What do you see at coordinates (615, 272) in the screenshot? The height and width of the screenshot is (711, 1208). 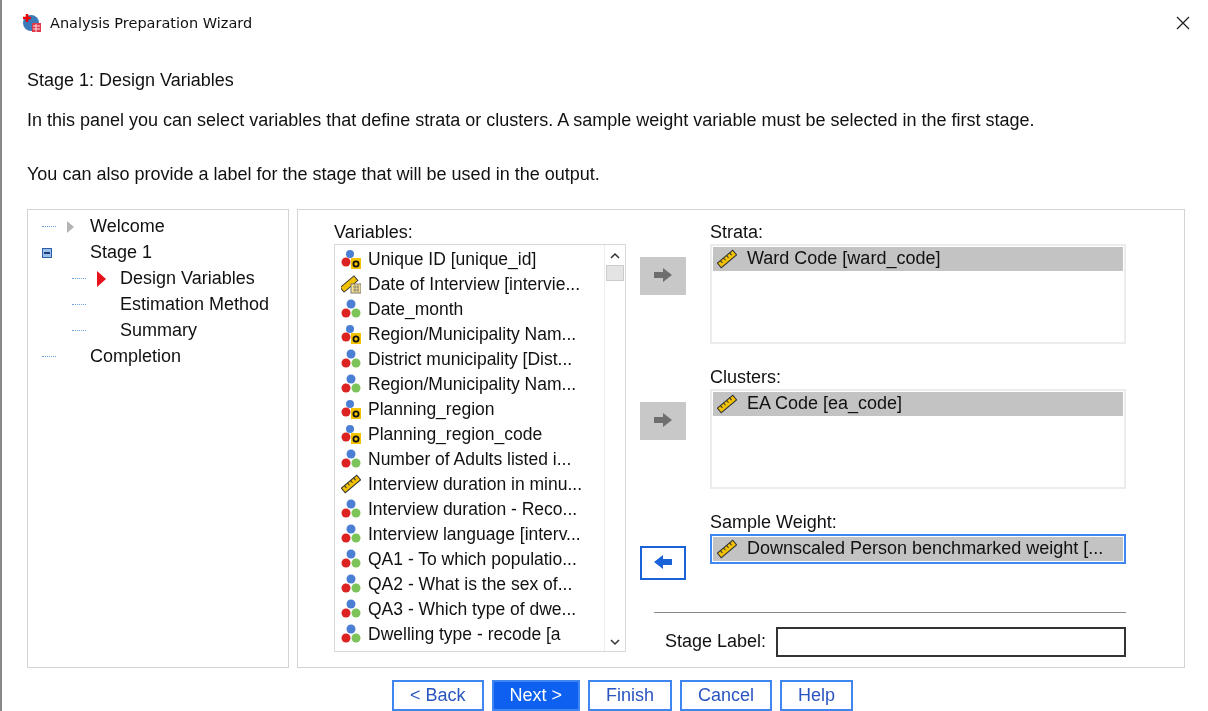 I see `scrollbar-thumb` at bounding box center [615, 272].